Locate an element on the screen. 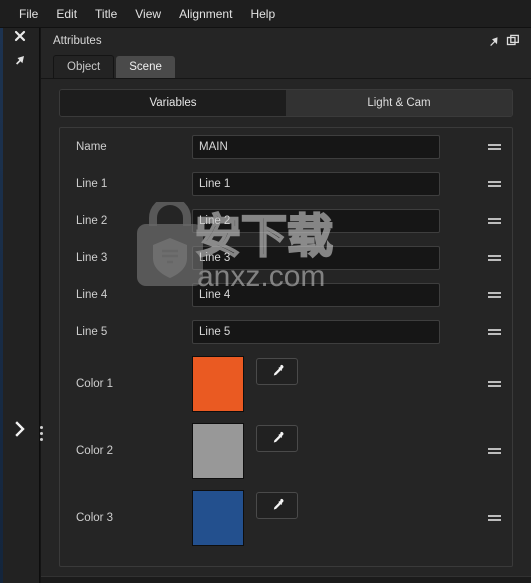 This screenshot has width=531, height=583. table-row: Color 1 is located at coordinates (286, 383).